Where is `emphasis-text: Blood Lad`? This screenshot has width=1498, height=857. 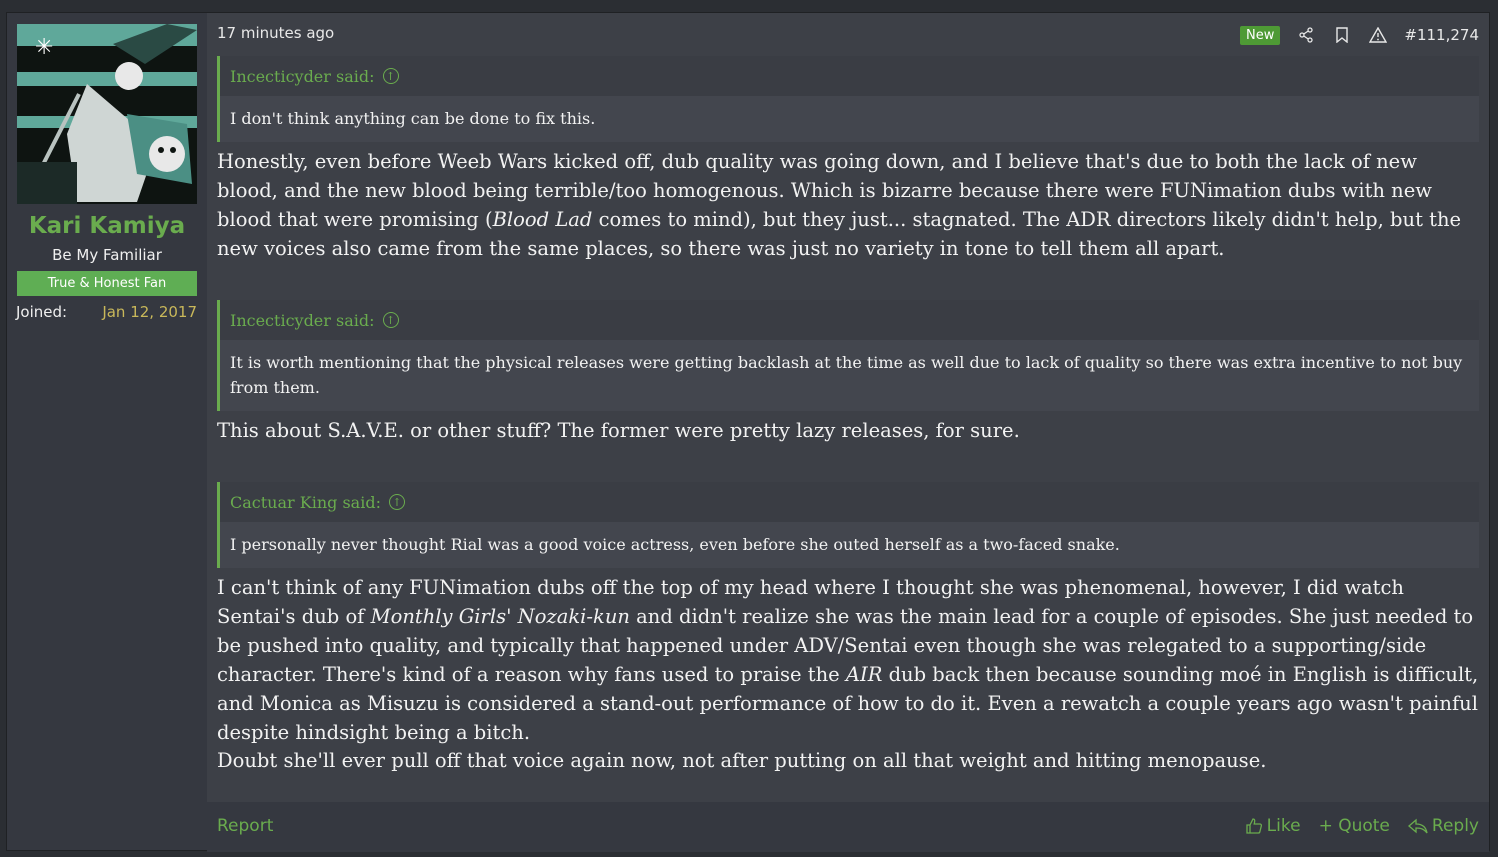
emphasis-text: Blood Lad is located at coordinates (542, 219).